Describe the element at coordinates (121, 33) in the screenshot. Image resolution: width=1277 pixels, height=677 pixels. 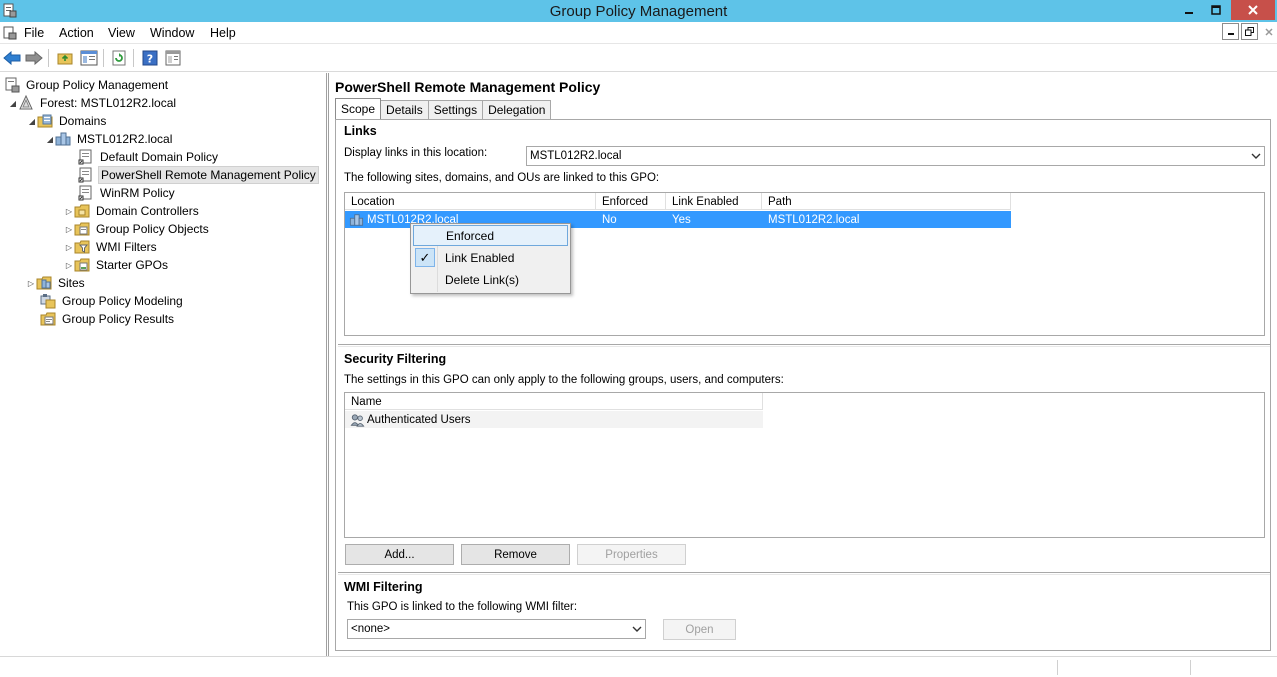
I see `menu-view: View` at that location.